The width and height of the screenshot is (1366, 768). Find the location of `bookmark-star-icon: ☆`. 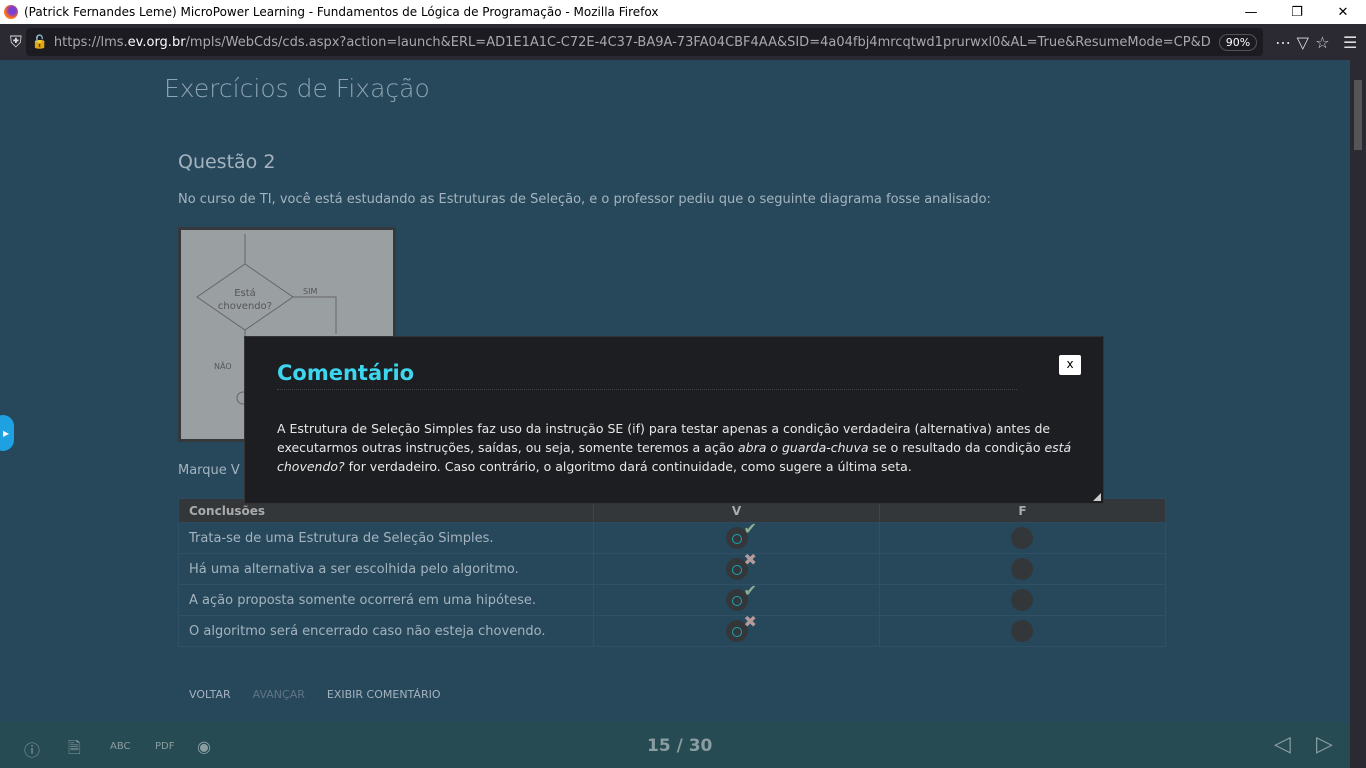

bookmark-star-icon: ☆ is located at coordinates (1323, 42).